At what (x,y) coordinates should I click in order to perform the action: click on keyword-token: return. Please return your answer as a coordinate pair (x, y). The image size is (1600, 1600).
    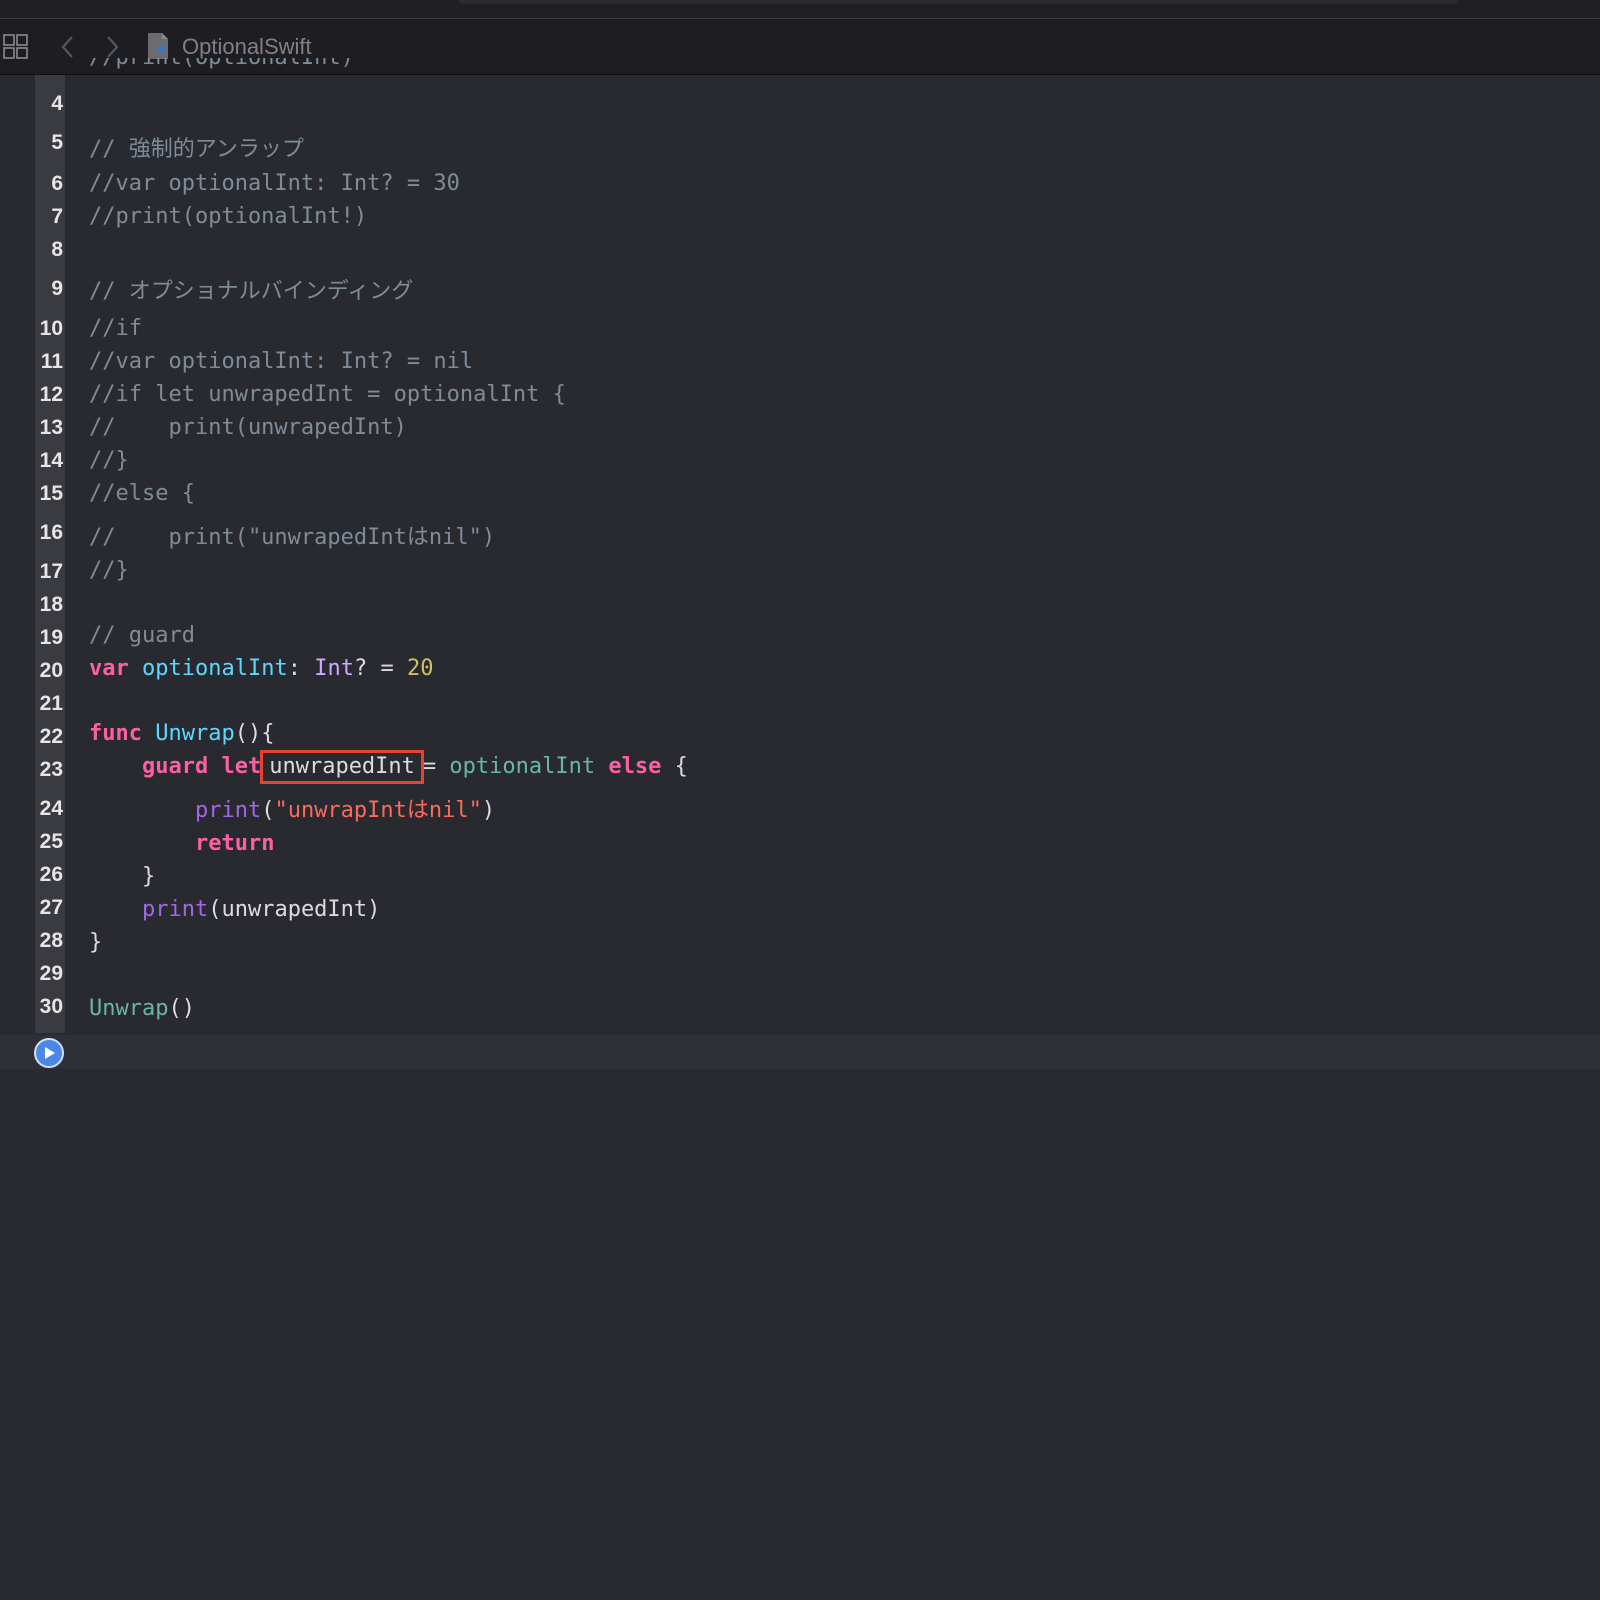
    Looking at the image, I should click on (234, 843).